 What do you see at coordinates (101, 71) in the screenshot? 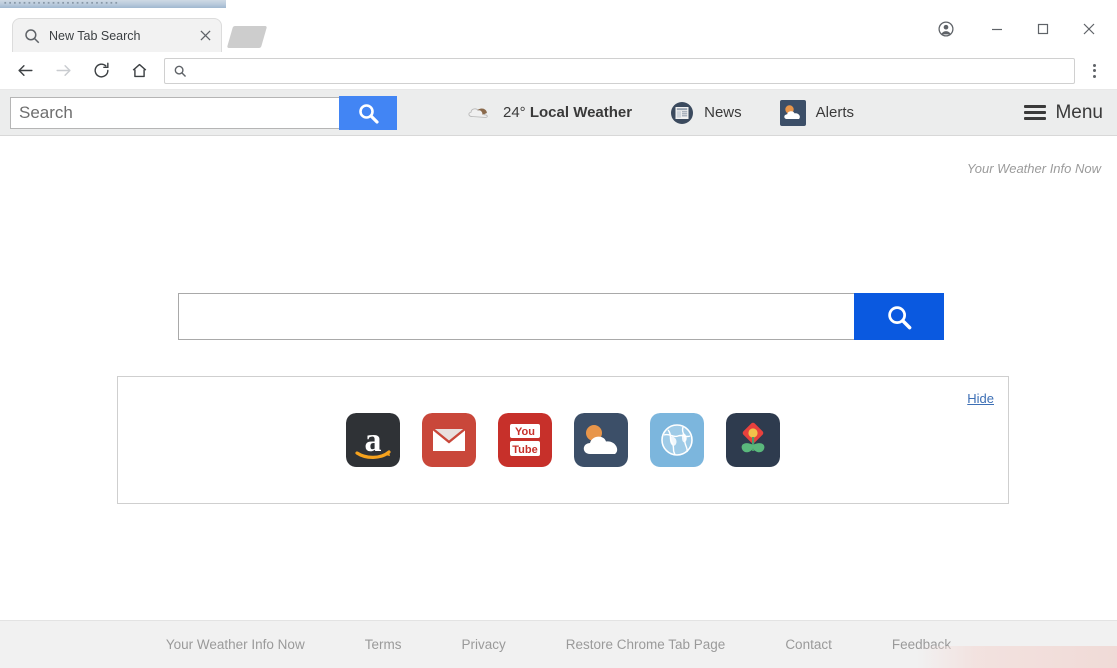
I see `reload-icon` at bounding box center [101, 71].